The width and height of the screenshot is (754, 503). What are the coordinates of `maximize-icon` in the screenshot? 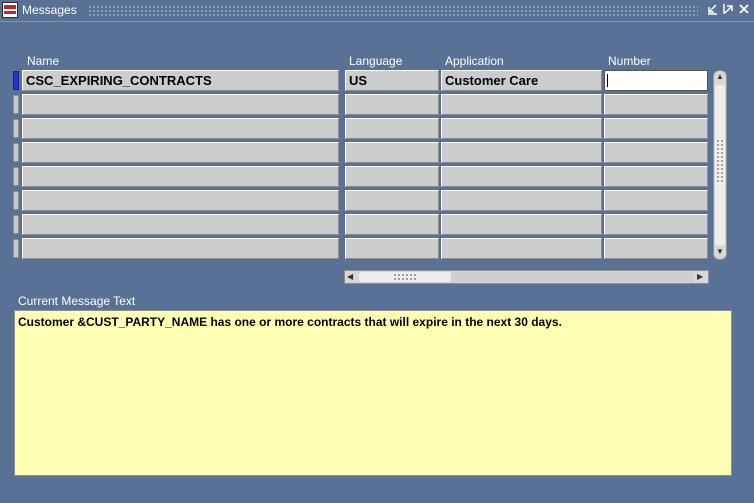 It's located at (728, 10).